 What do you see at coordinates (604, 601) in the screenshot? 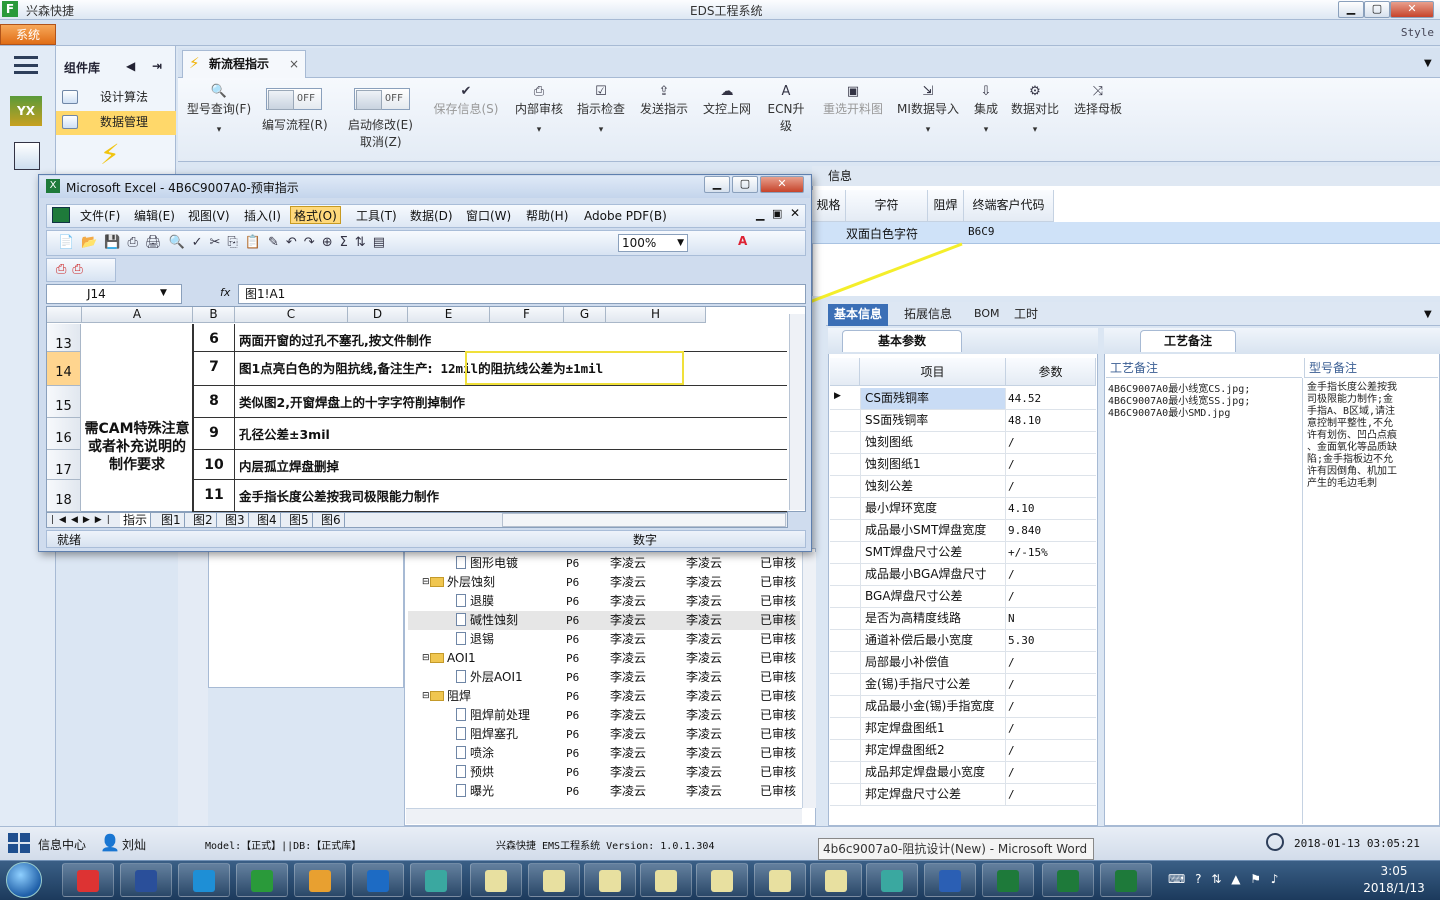
I see `tree-row: 退膜 P6 李凌云 李凌云 已审核` at bounding box center [604, 601].